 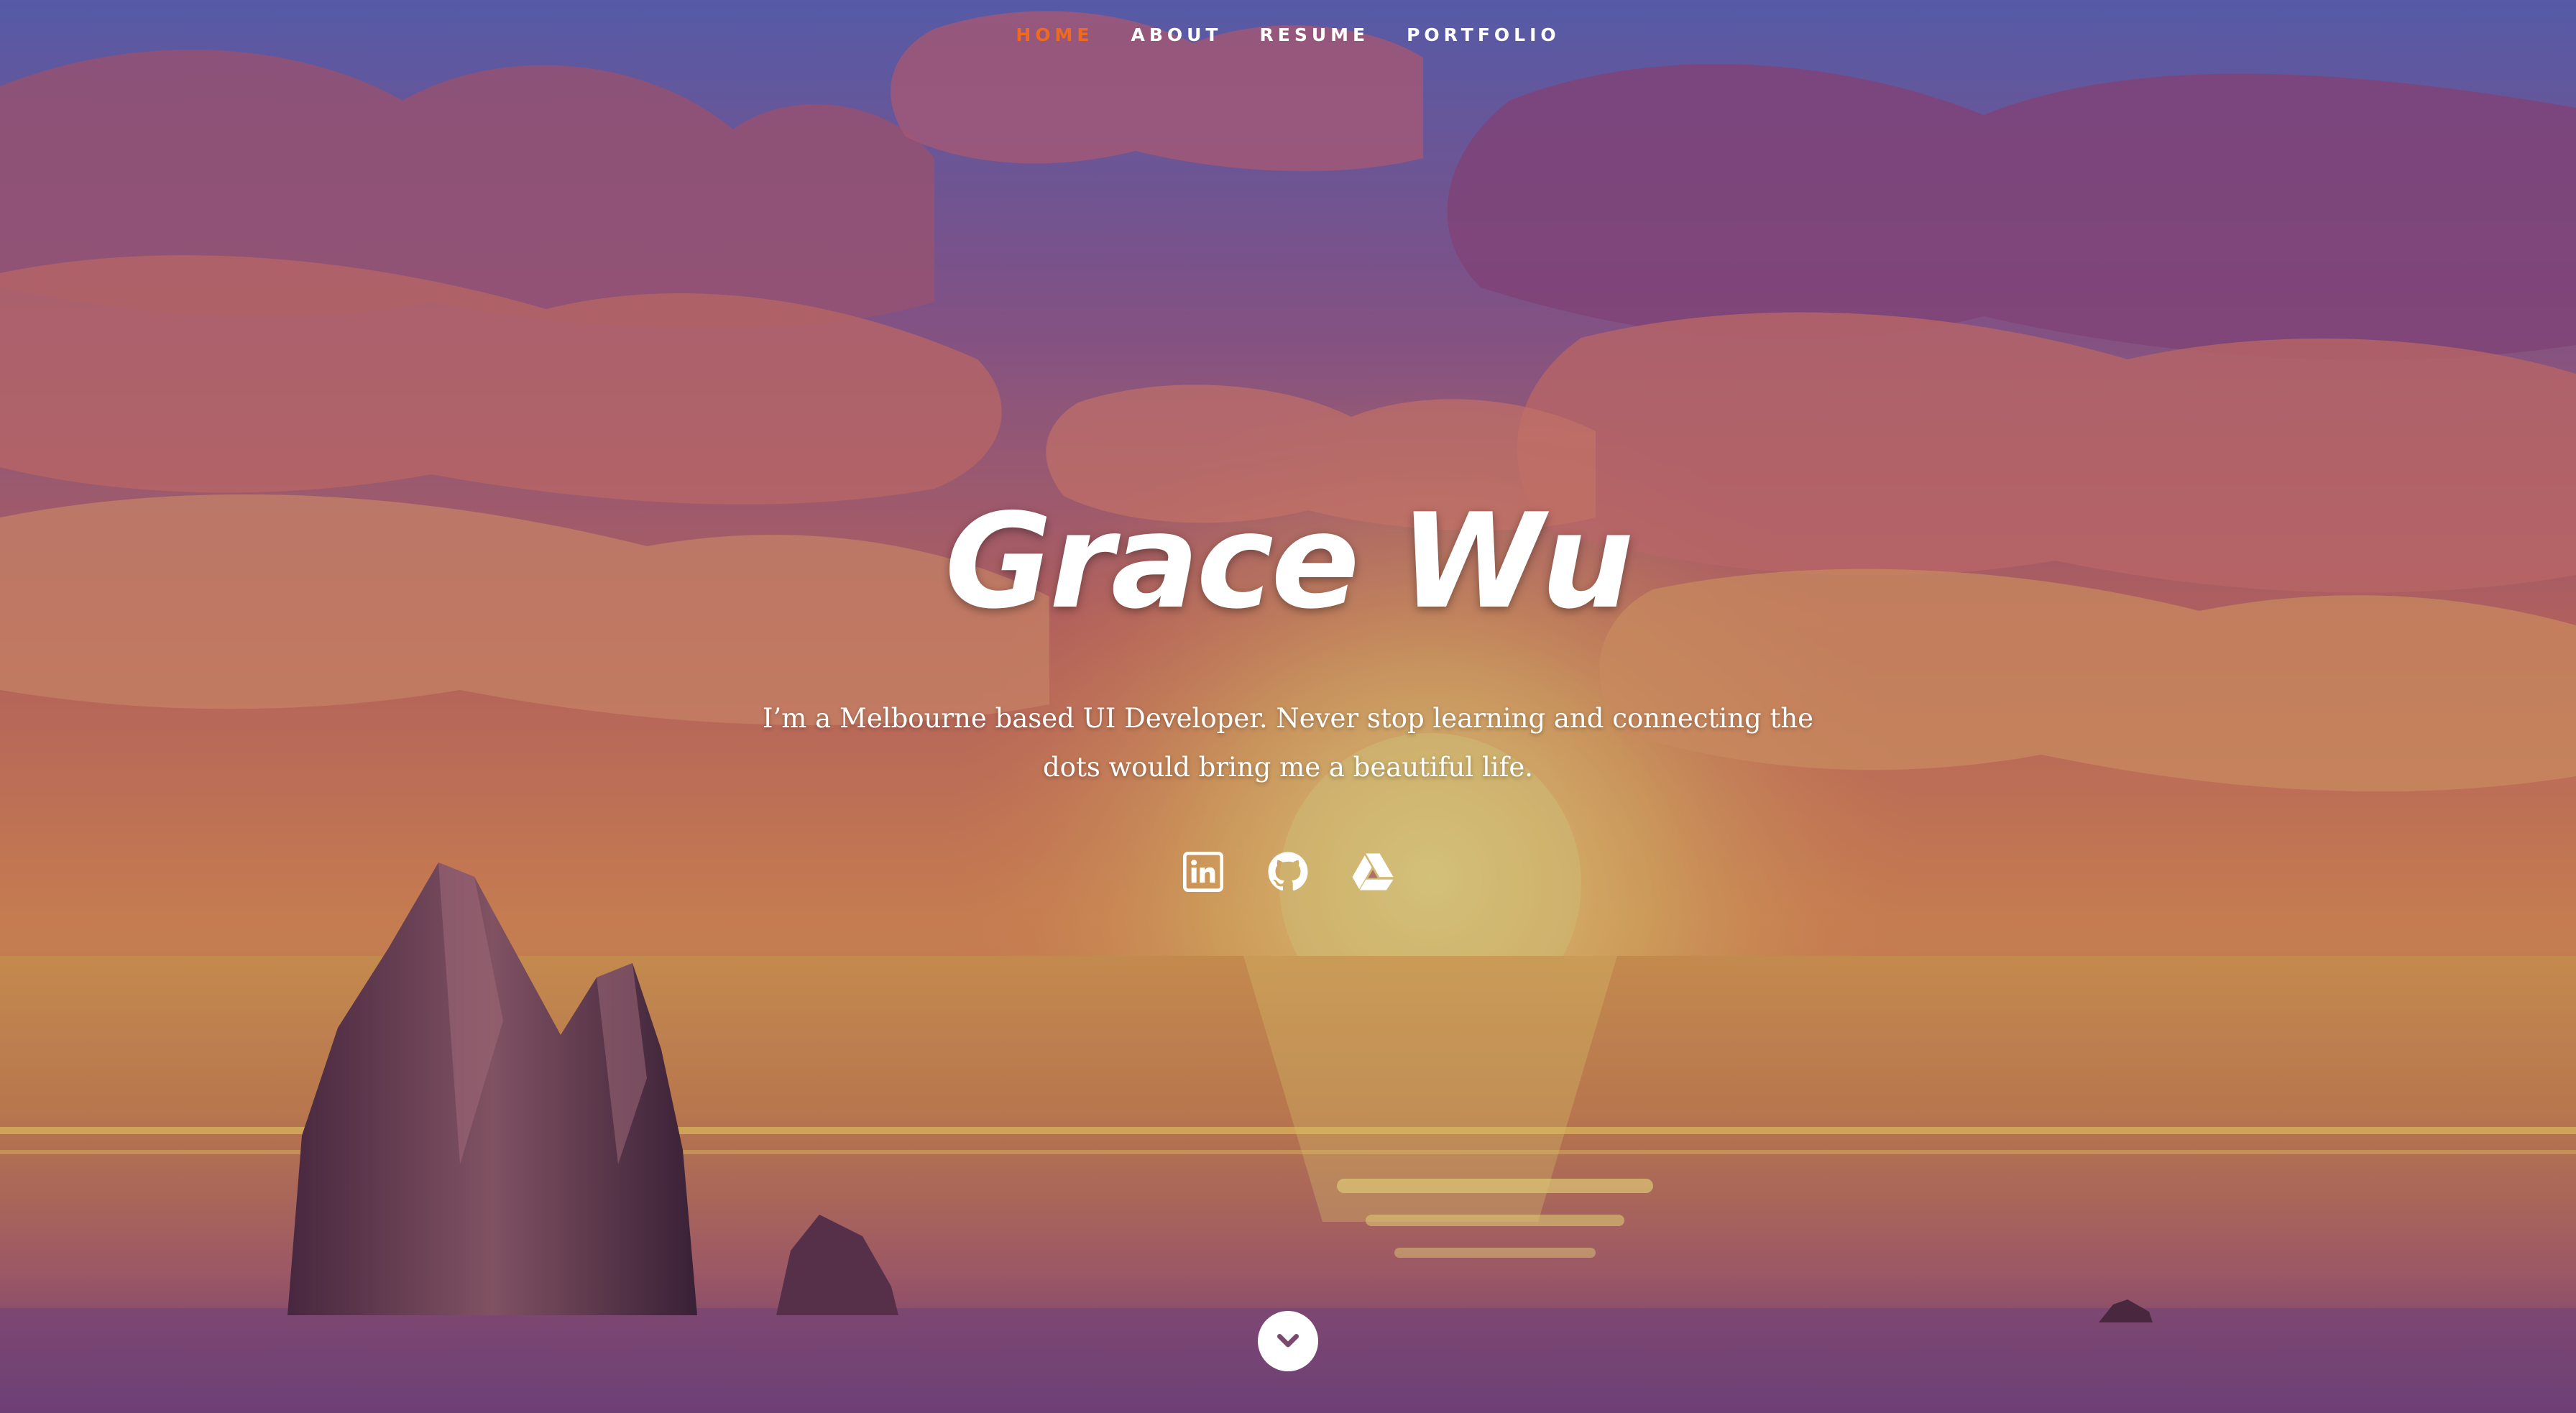 I want to click on main-nav: Home About Resume Portfolio, so click(x=1288, y=34).